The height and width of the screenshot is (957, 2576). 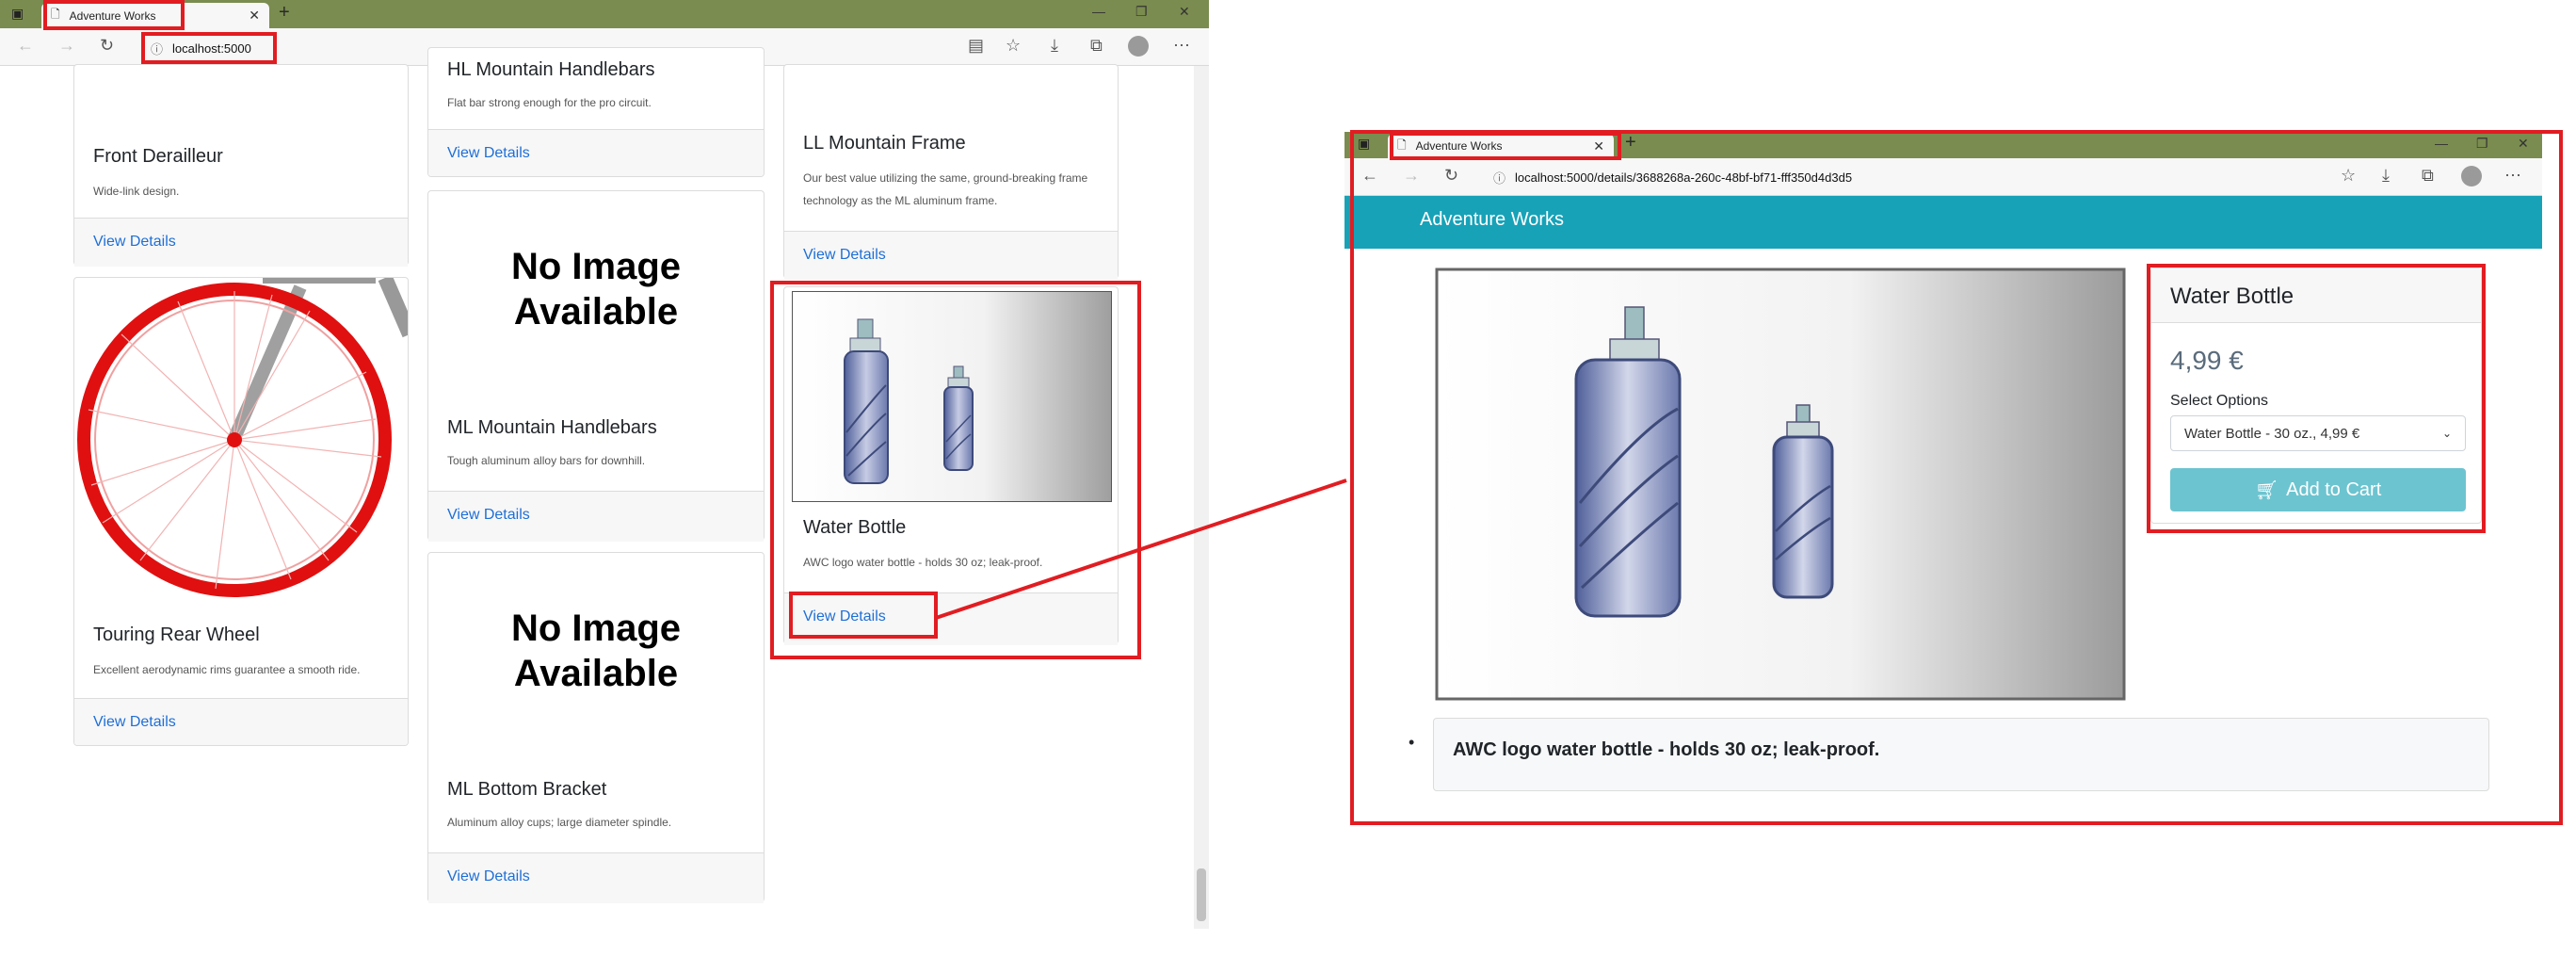 What do you see at coordinates (2316, 398) in the screenshot?
I see `highlight-options-panel` at bounding box center [2316, 398].